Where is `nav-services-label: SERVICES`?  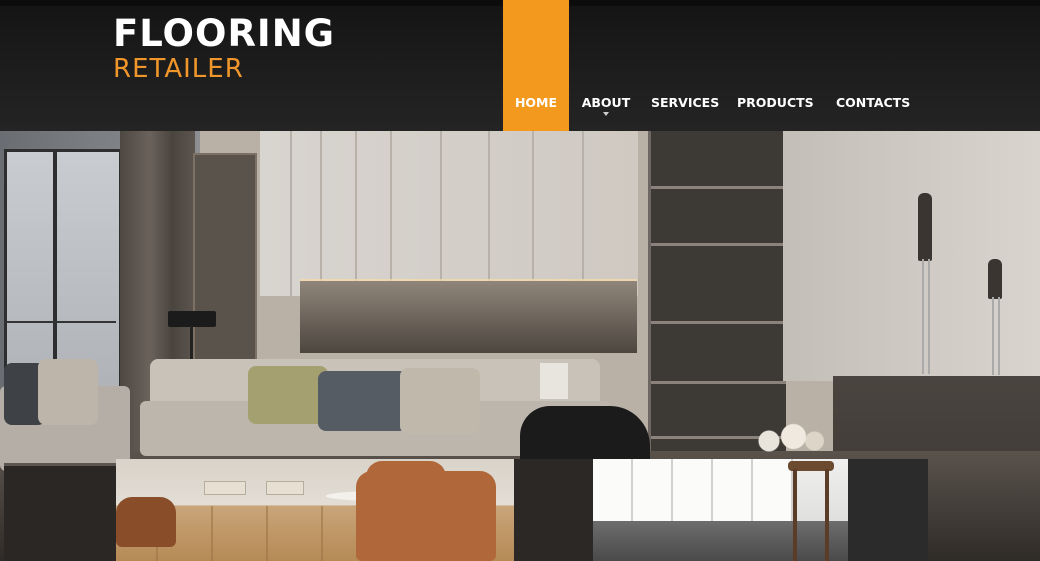
nav-services-label: SERVICES is located at coordinates (685, 102).